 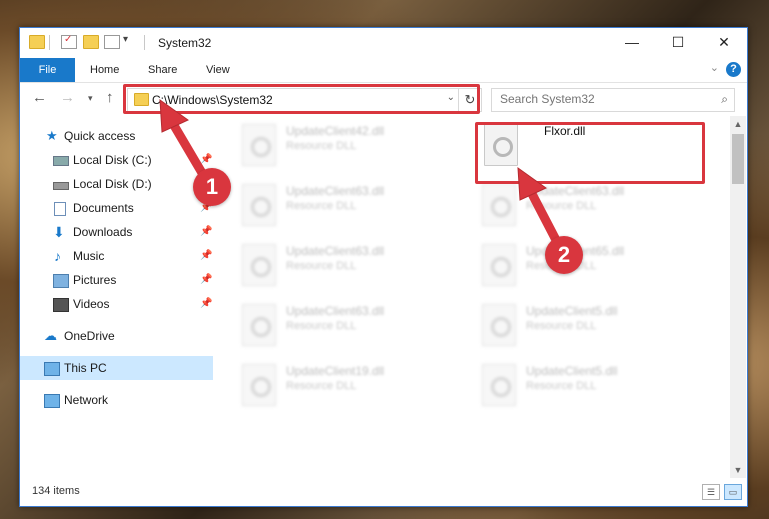 I want to click on annotation-arrows, so click(x=360, y=171).